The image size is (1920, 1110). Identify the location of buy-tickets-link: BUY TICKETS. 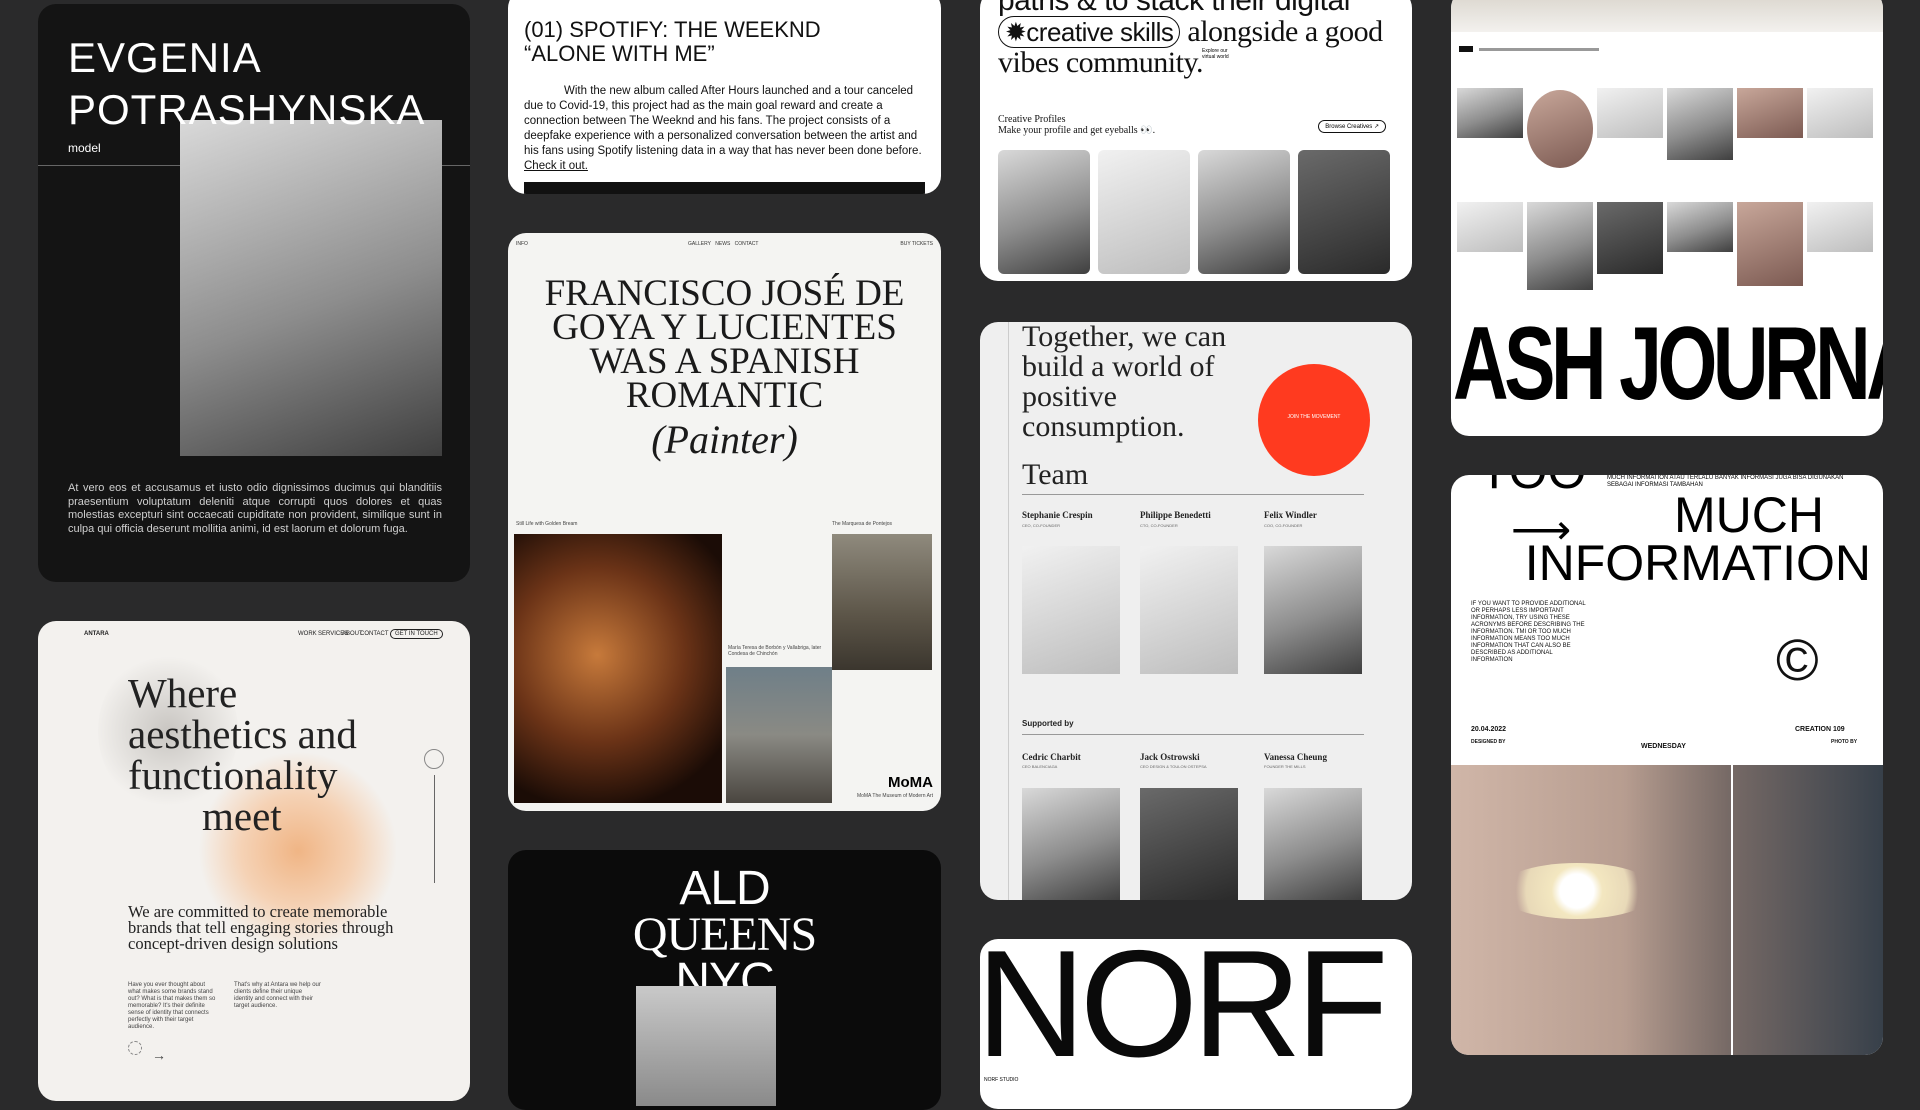
(916, 244).